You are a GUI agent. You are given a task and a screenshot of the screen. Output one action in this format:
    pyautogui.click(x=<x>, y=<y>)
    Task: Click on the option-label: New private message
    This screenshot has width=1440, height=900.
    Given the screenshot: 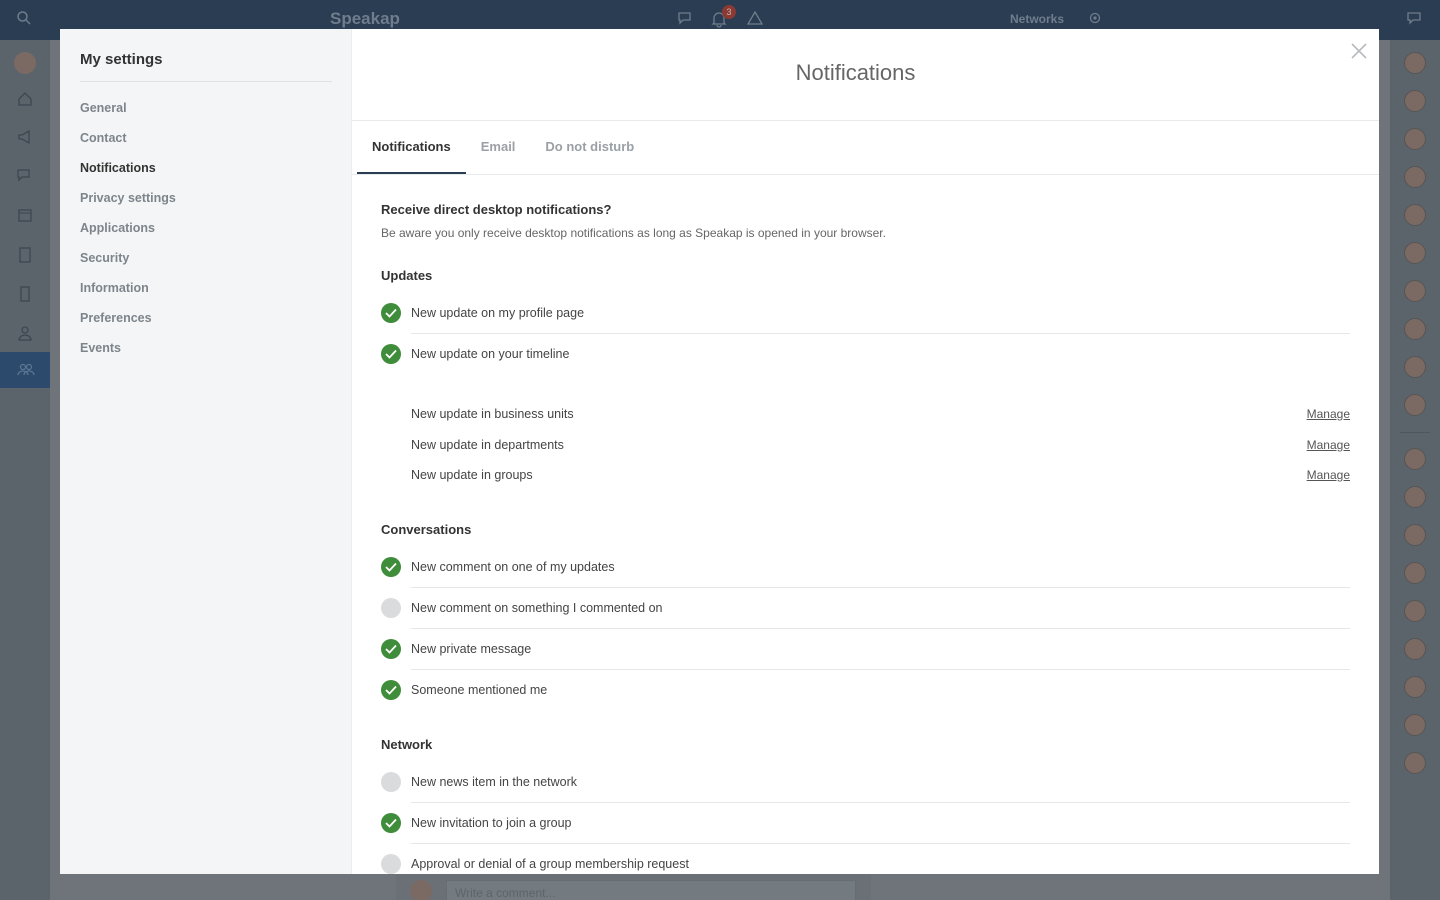 What is the action you would take?
    pyautogui.click(x=471, y=649)
    